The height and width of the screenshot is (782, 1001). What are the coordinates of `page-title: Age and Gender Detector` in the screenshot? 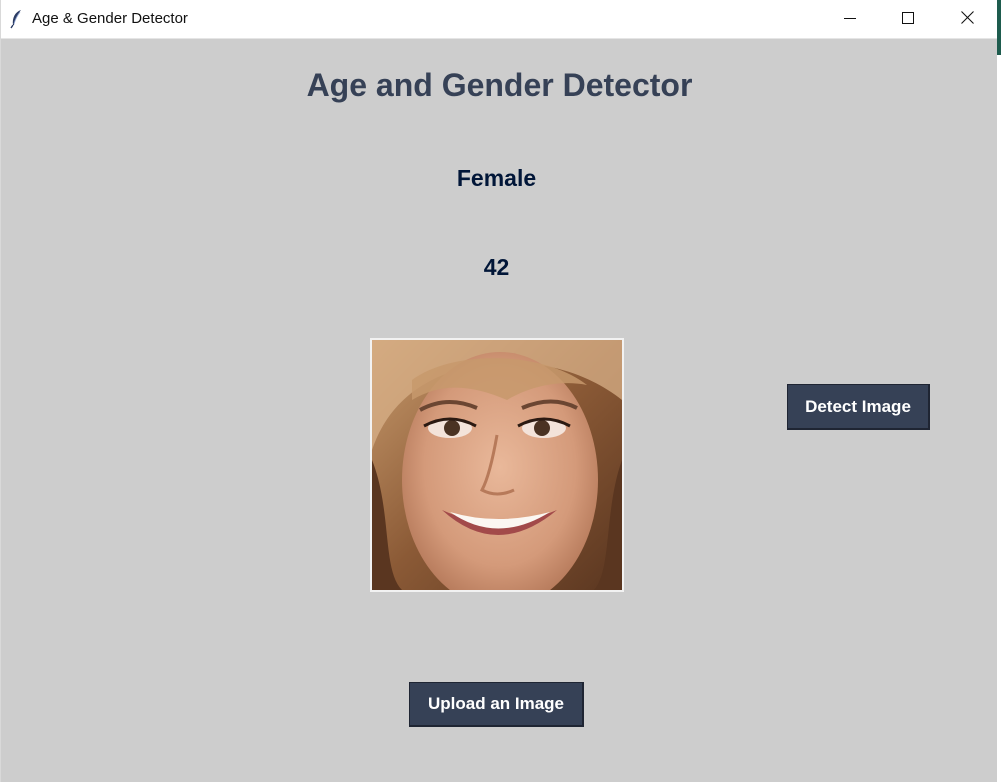 It's located at (499, 85).